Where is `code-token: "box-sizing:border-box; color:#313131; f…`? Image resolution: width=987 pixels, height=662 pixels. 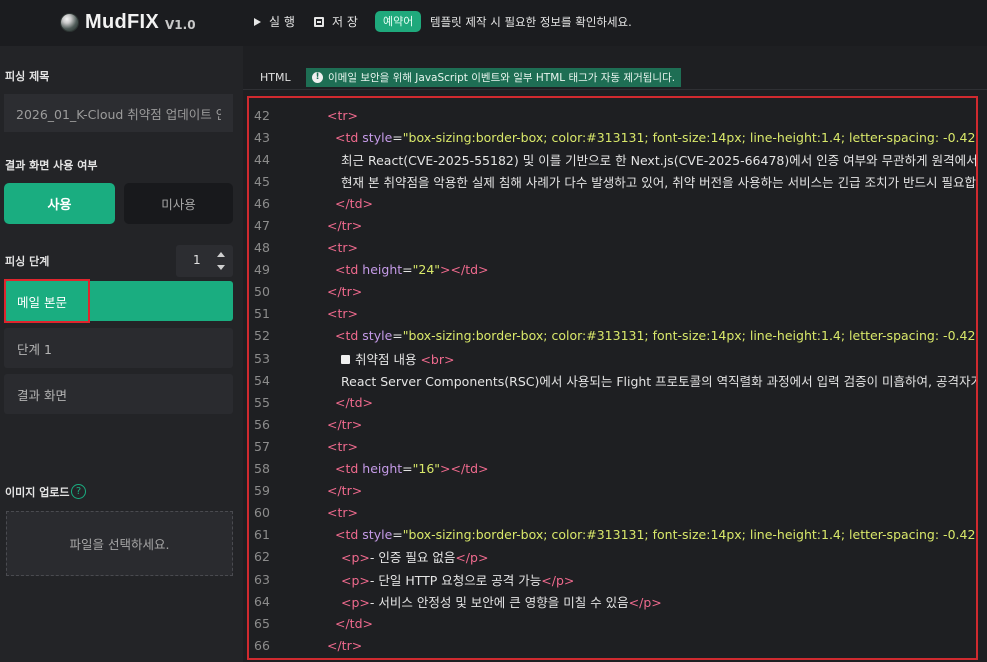
code-token: "box-sizing:border-box; color:#313131; f… is located at coordinates (690, 336).